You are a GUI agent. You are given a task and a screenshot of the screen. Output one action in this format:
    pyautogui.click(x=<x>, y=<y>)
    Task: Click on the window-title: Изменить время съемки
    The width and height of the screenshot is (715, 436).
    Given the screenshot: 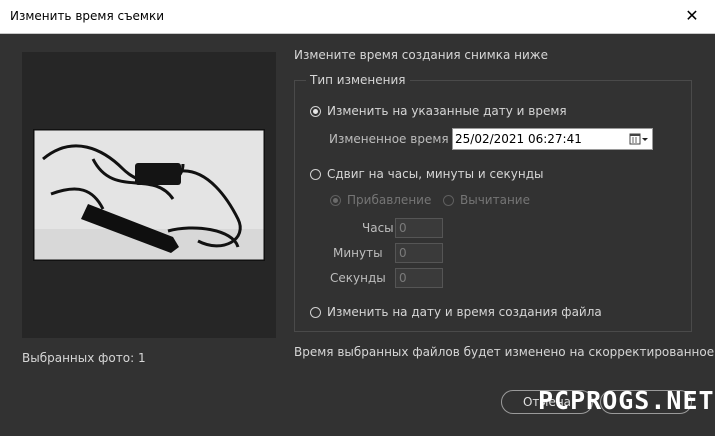 What is the action you would take?
    pyautogui.click(x=87, y=16)
    